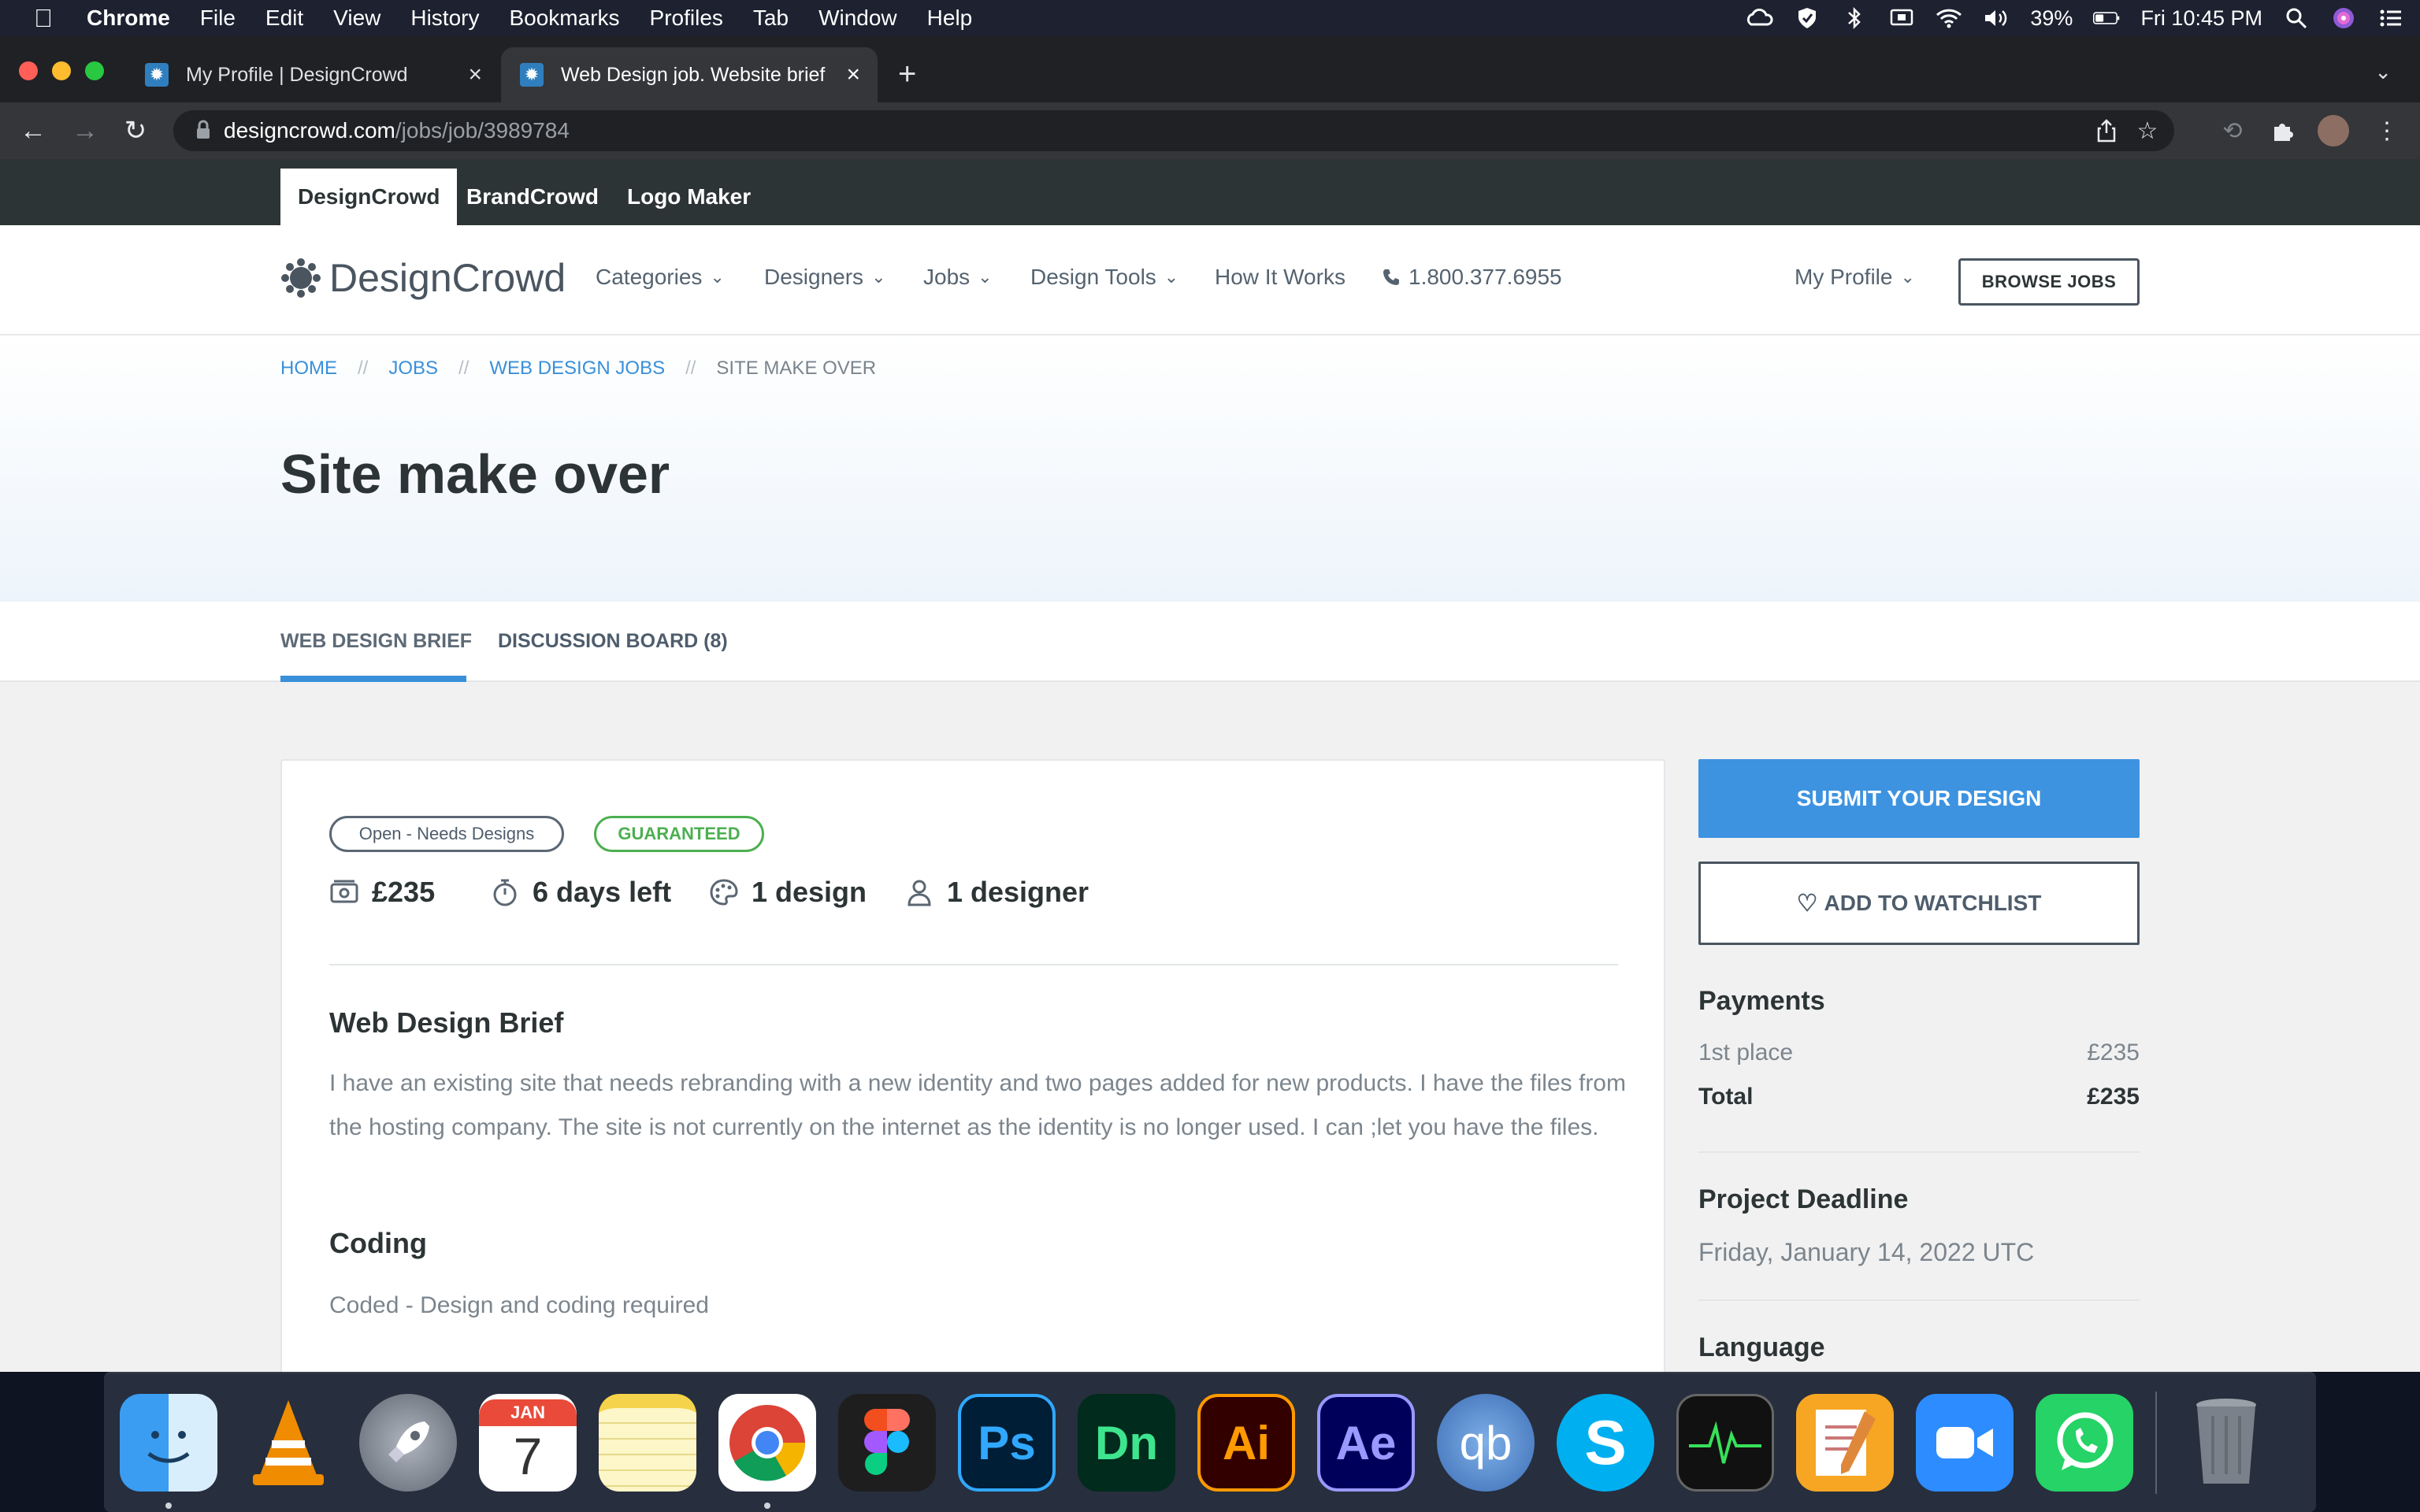 The image size is (2420, 1512). I want to click on siri-icon, so click(2343, 18).